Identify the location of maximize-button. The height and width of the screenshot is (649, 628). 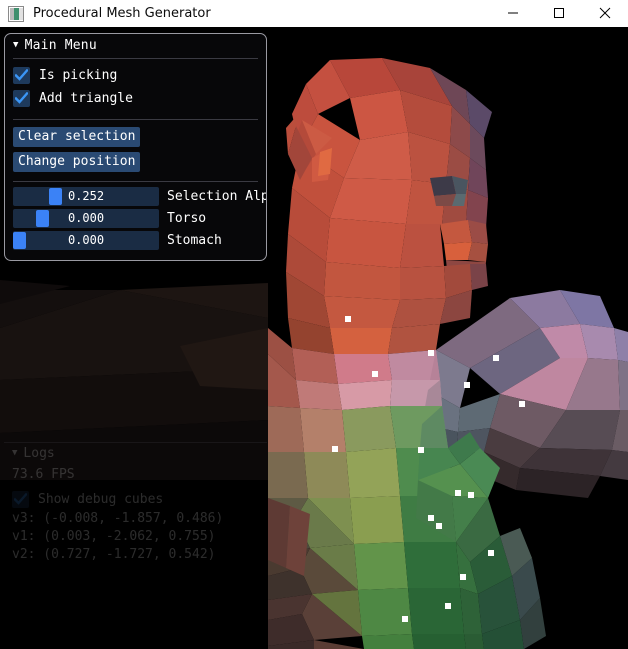
(559, 13).